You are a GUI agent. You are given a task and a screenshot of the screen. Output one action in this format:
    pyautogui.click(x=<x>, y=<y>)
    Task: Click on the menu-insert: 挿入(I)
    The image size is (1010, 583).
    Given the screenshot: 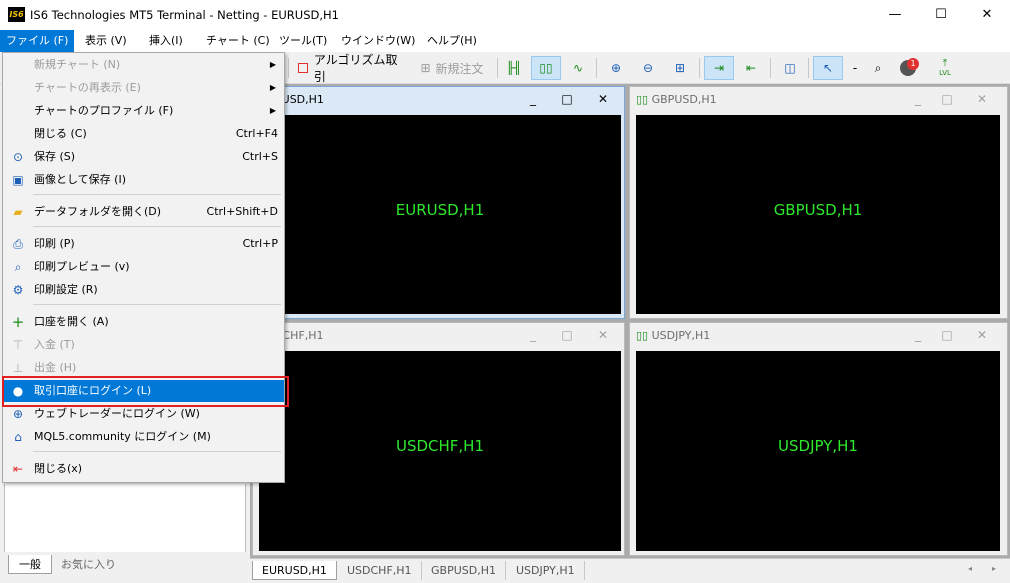 What is the action you would take?
    pyautogui.click(x=166, y=41)
    